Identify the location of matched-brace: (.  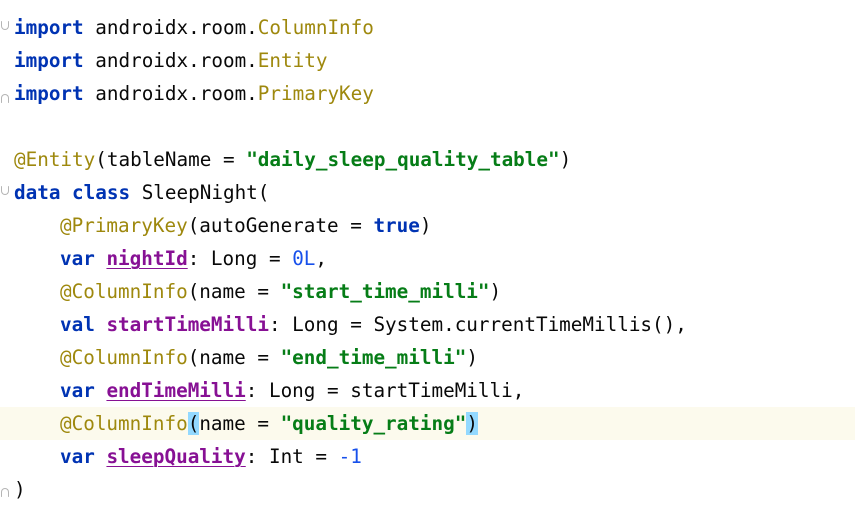
(193, 423).